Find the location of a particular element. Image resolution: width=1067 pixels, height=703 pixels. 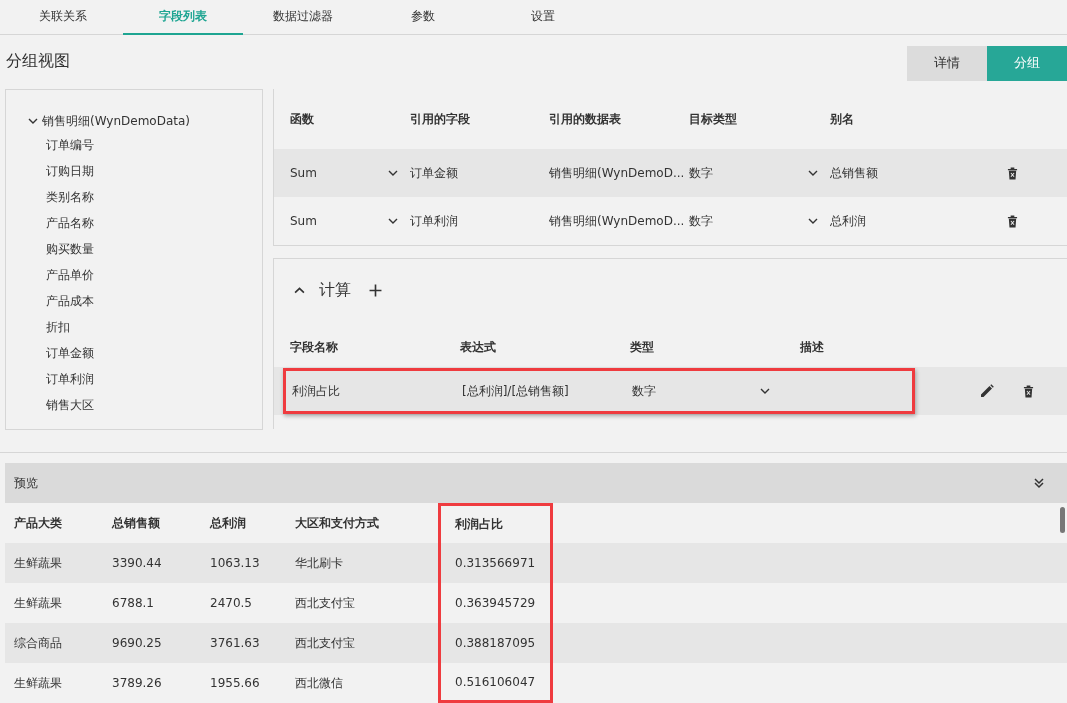

column-header: 总利润 is located at coordinates (227, 523).